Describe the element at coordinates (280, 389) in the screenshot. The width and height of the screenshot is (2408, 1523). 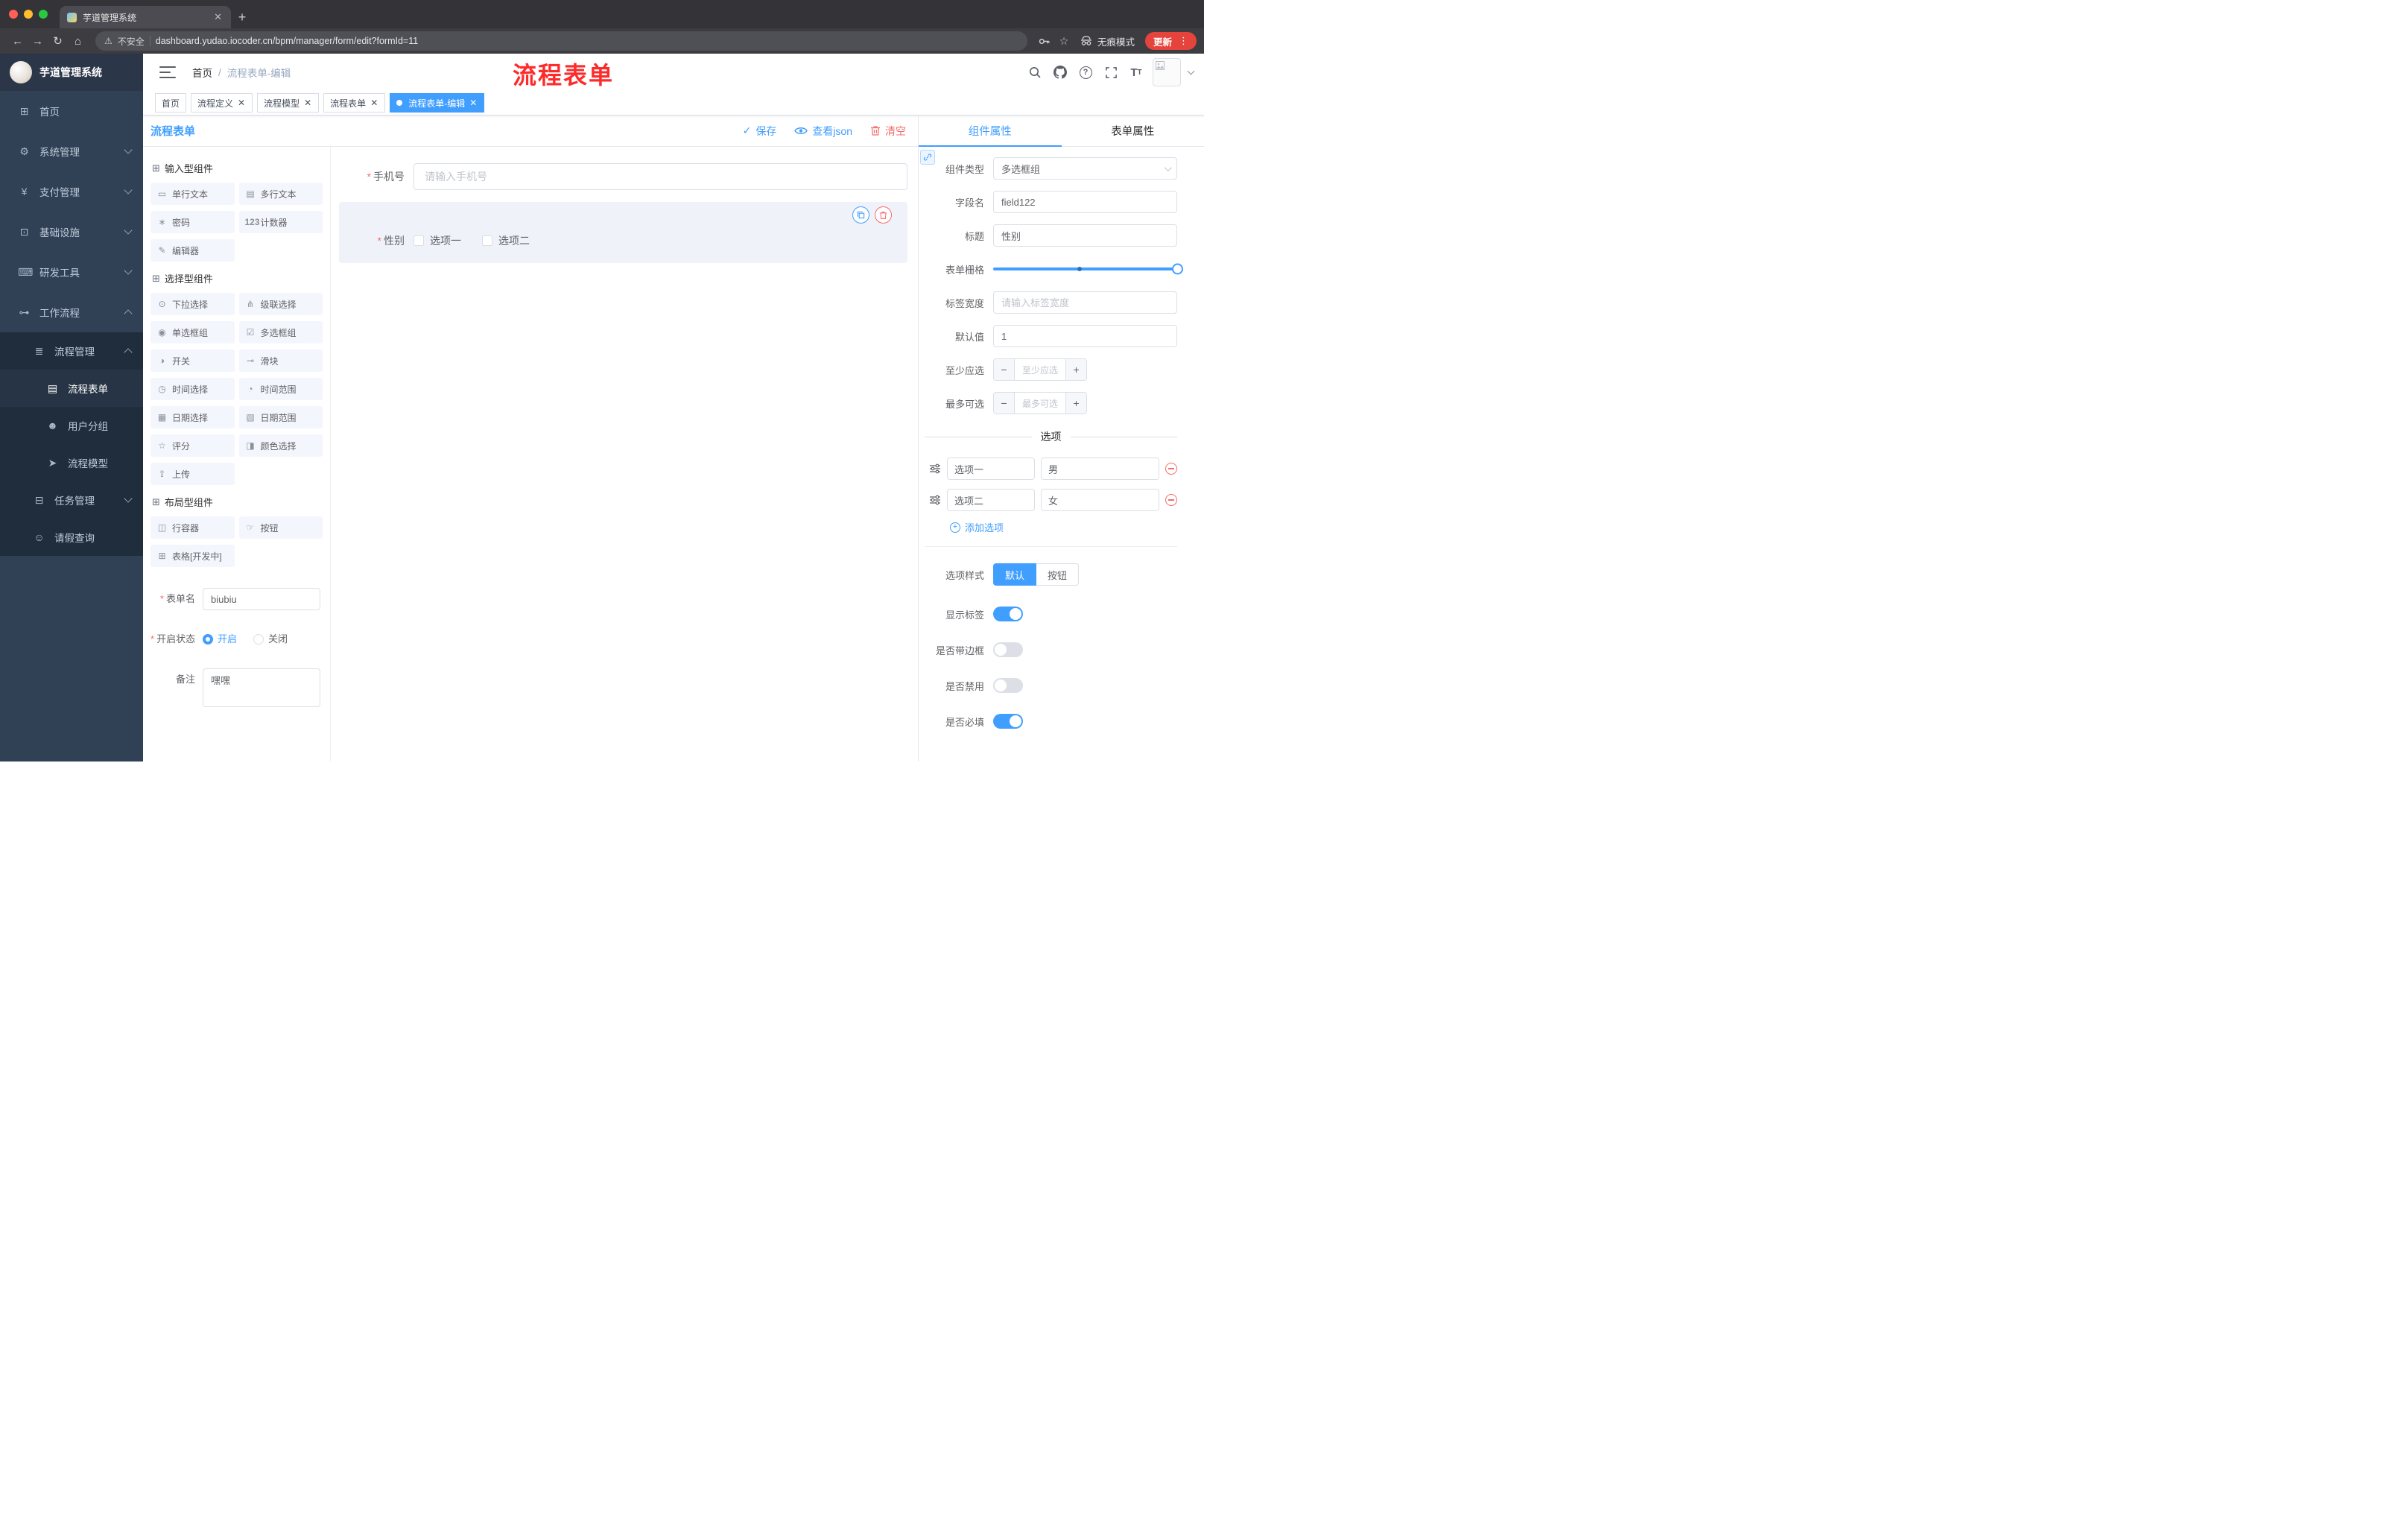
I see `component-time-range: ◔ 时间范围` at that location.